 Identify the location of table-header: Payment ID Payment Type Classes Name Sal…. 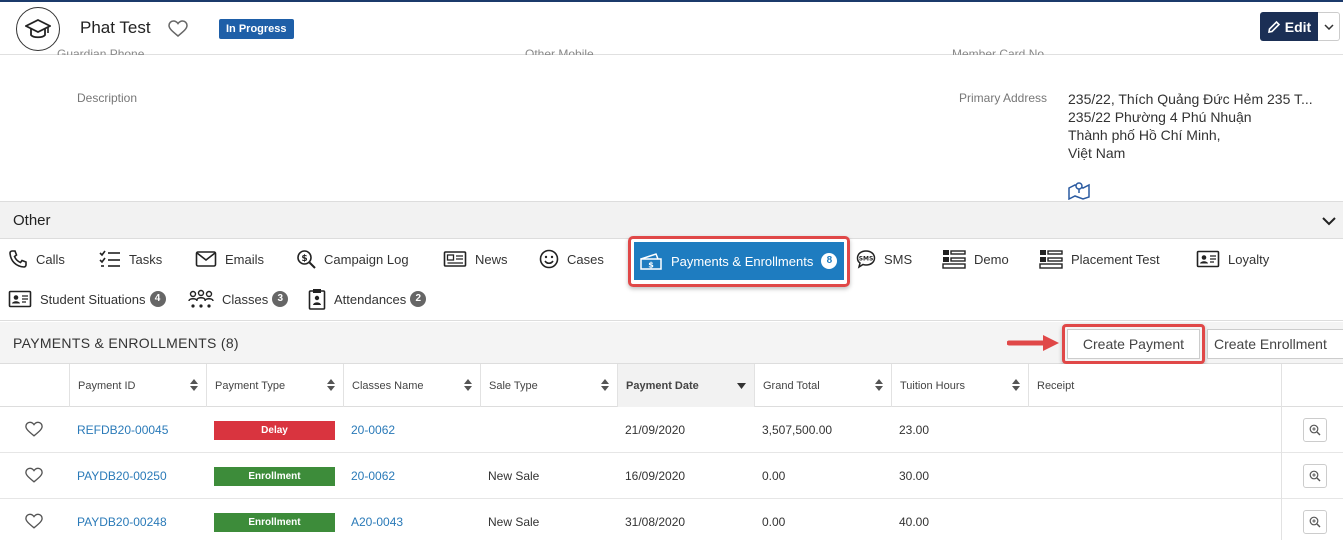
(671, 385).